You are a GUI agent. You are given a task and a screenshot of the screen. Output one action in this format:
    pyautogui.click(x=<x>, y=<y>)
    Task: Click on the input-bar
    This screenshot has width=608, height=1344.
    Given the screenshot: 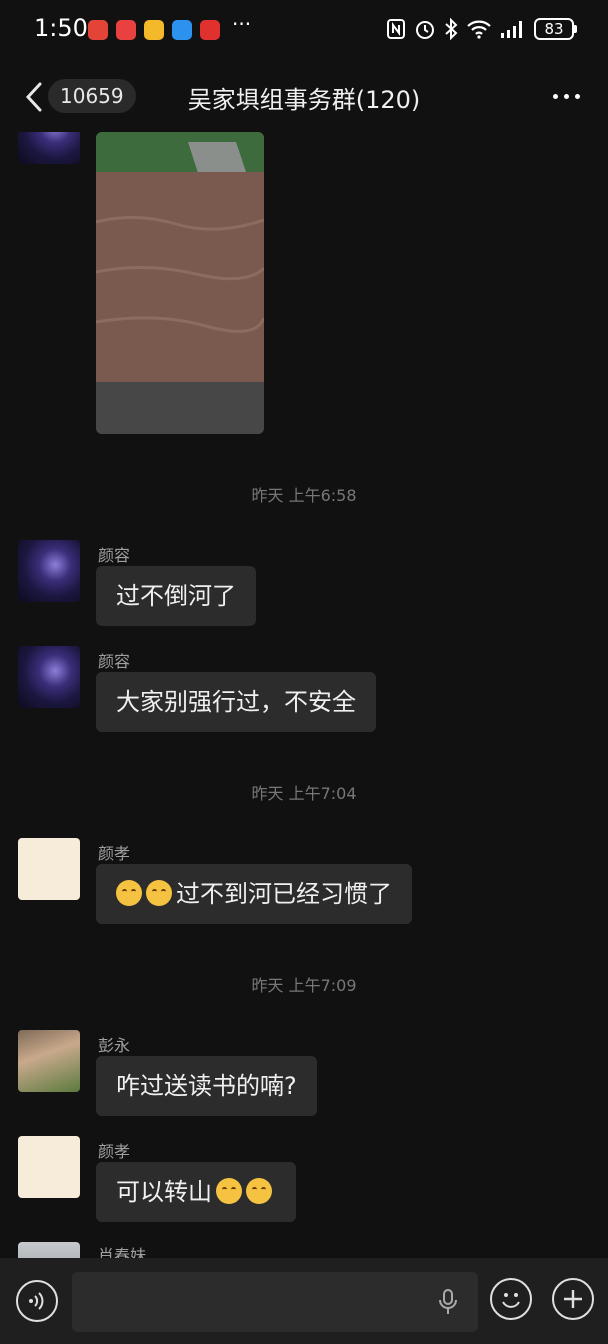 What is the action you would take?
    pyautogui.click(x=304, y=1301)
    